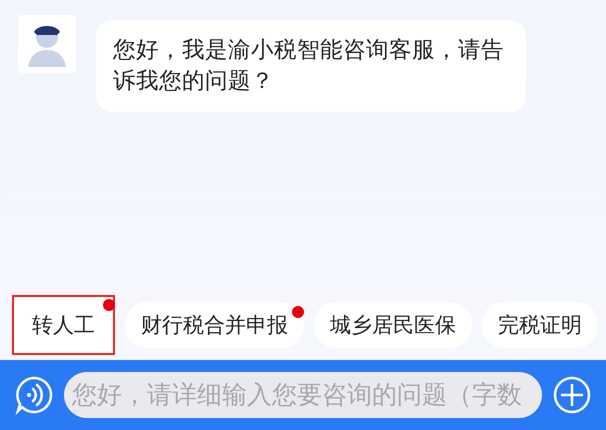  What do you see at coordinates (214, 325) in the screenshot?
I see `quick-reply-chip: 财行税合并申报` at bounding box center [214, 325].